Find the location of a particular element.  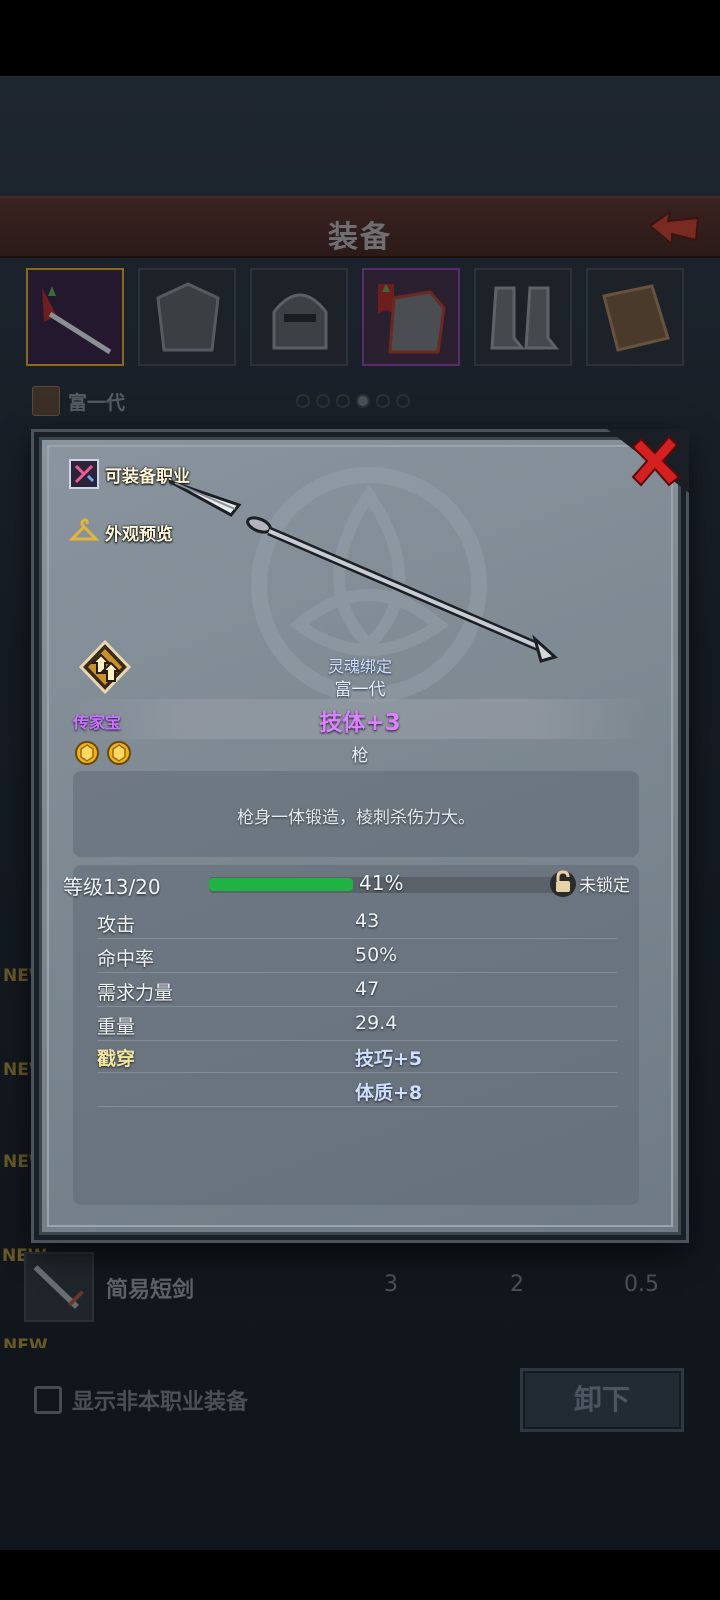

armor-icon is located at coordinates (188, 317).